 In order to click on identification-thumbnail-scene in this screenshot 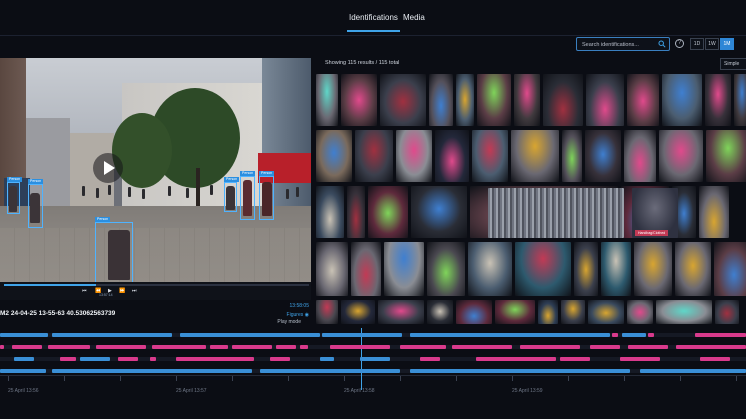, I will do `click(556, 213)`.